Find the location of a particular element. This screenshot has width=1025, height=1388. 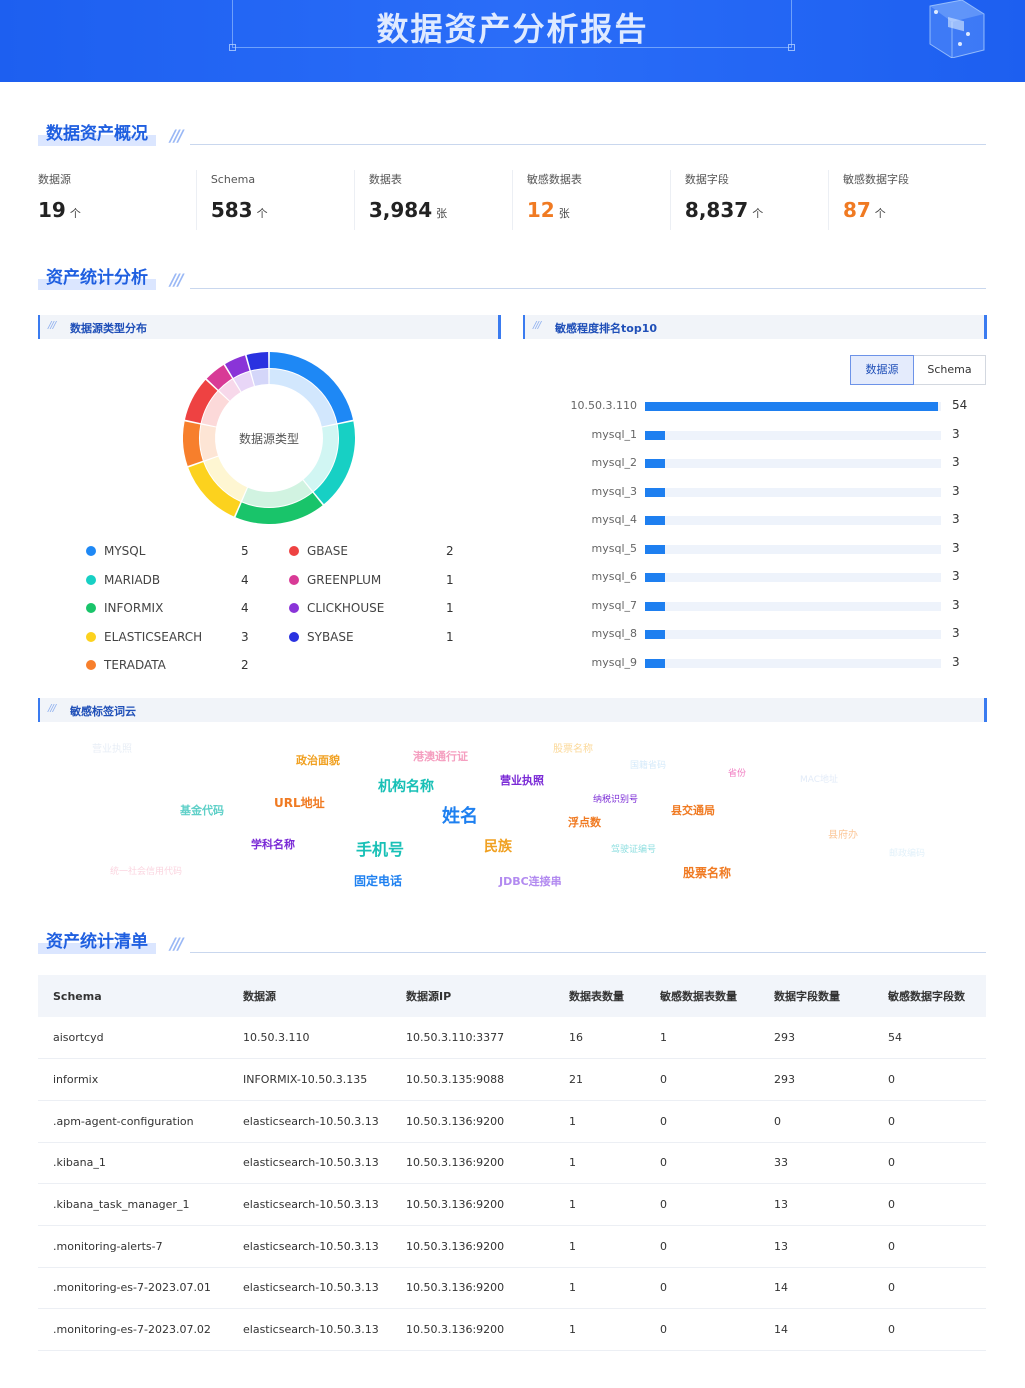

donut-slice-sybase is located at coordinates (257, 361).